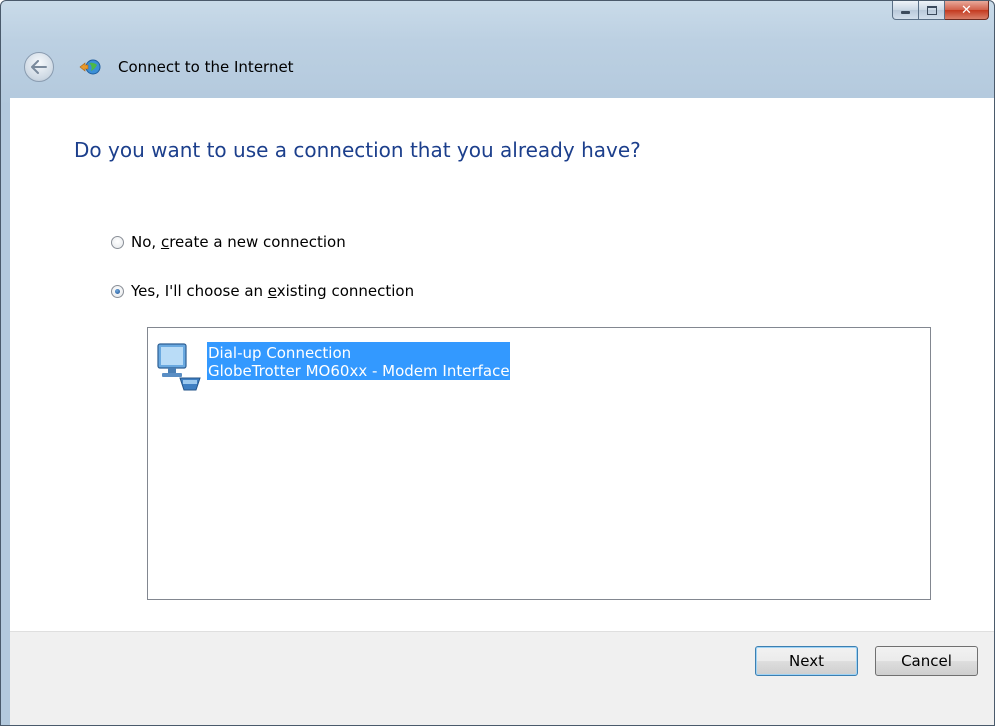 The width and height of the screenshot is (995, 726). I want to click on minimize-button, so click(905, 10).